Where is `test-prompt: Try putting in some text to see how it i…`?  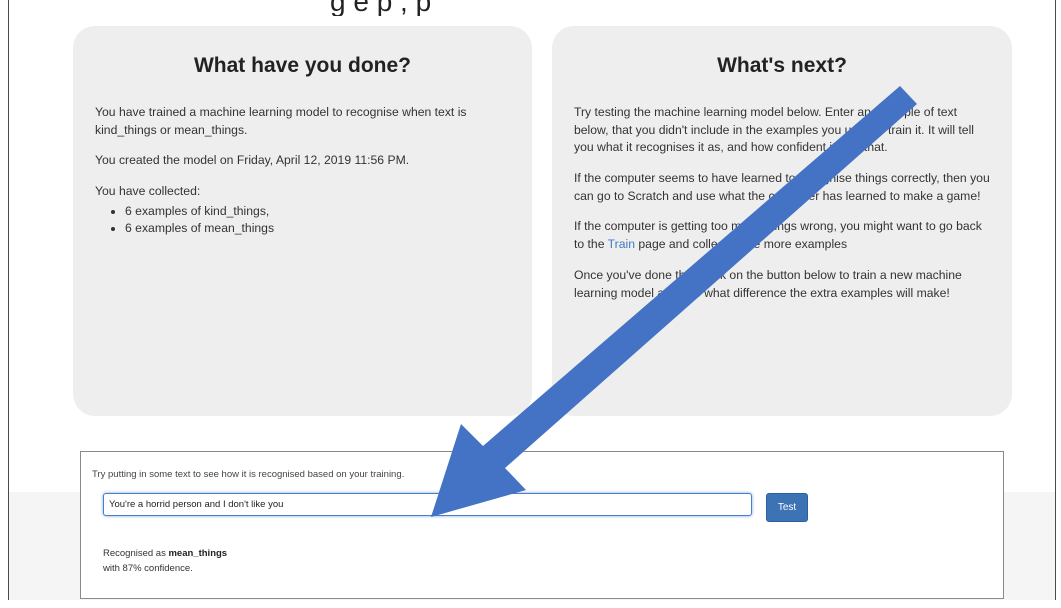 test-prompt: Try putting in some text to see how it i… is located at coordinates (248, 474).